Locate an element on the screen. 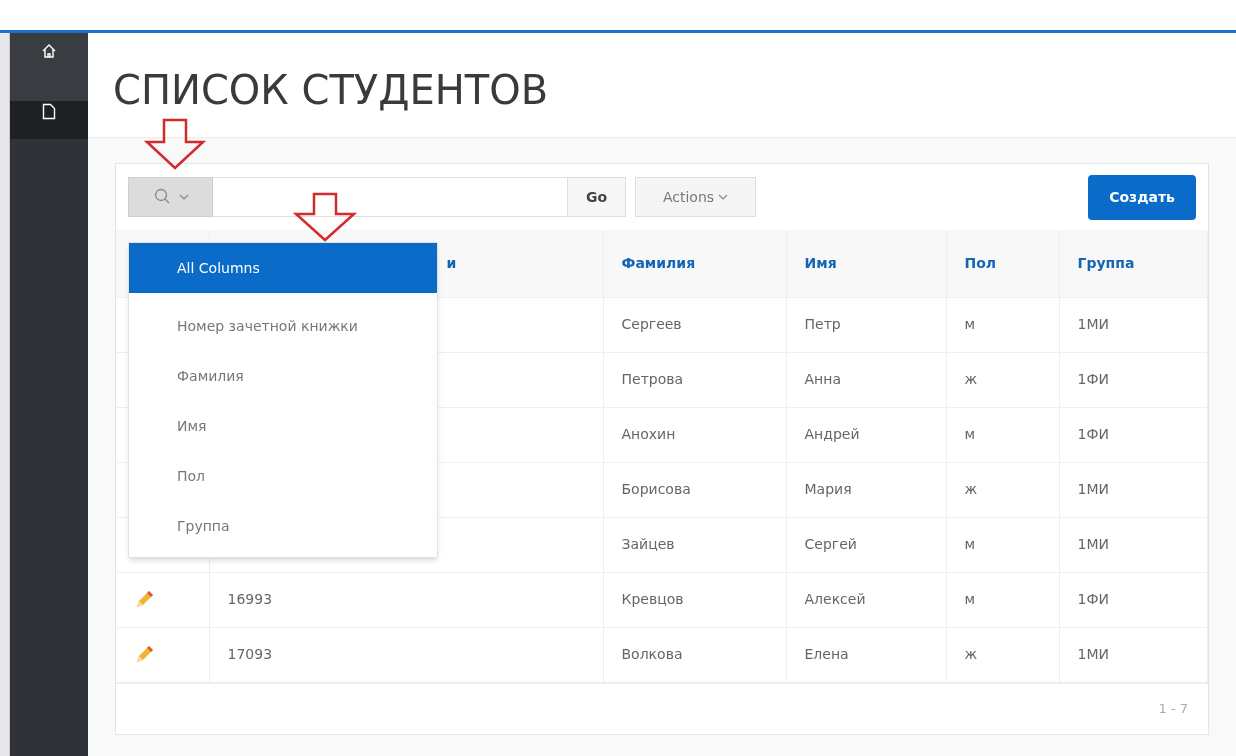 This screenshot has height=756, width=1236. table-cell: Петр is located at coordinates (822, 324).